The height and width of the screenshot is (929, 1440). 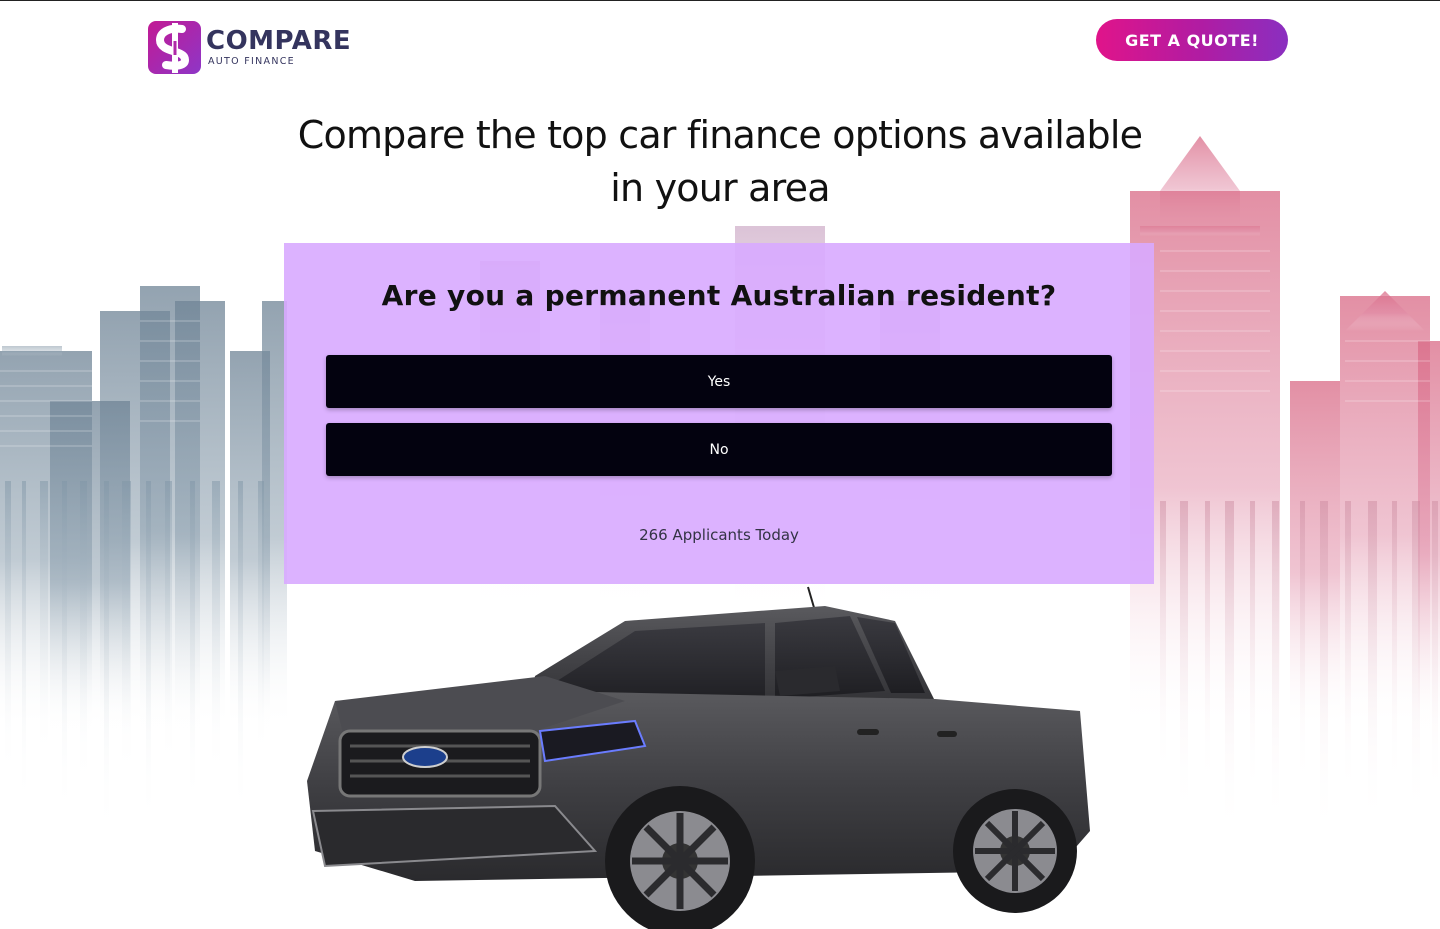 I want to click on question-text: Are you a permanent Australian resident?, so click(x=719, y=295).